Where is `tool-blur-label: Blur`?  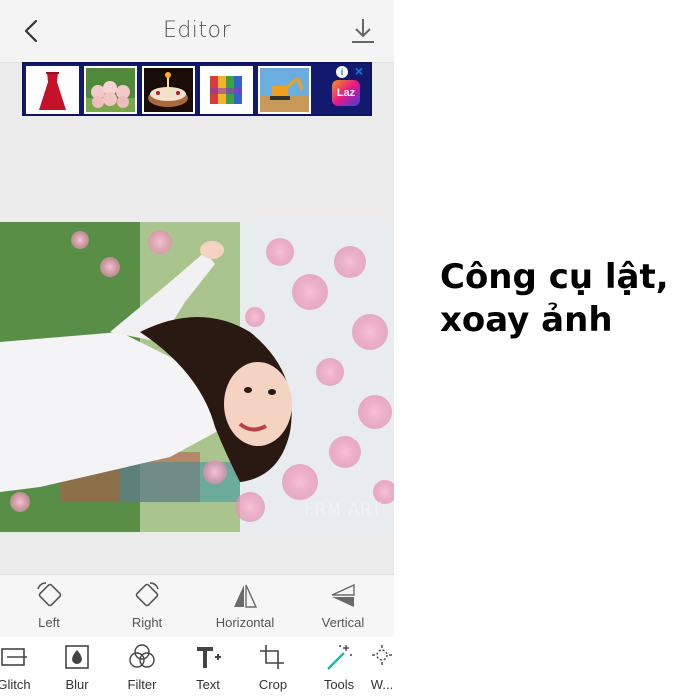
tool-blur-label: Blur is located at coordinates (77, 684).